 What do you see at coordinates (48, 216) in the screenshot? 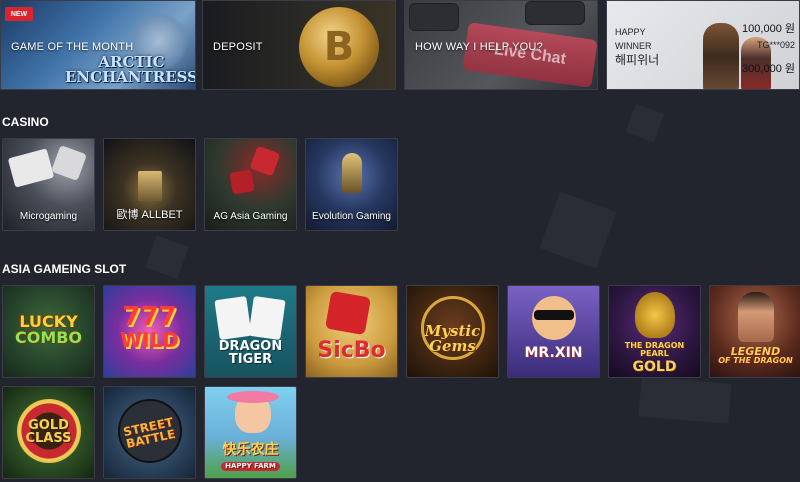
I see `provider-name: Microgaming` at bounding box center [48, 216].